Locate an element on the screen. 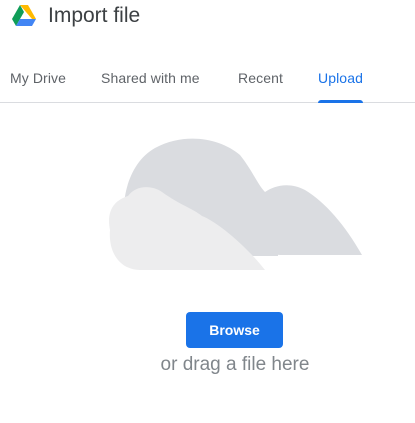 This screenshot has width=415, height=423. tab-upload: Upload is located at coordinates (340, 79).